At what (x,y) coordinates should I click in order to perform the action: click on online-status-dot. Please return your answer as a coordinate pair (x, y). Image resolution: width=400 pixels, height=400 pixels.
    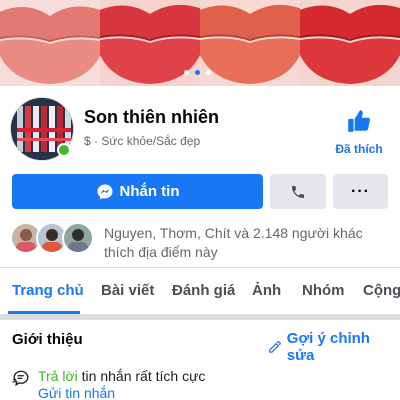
    Looking at the image, I should click on (64, 150).